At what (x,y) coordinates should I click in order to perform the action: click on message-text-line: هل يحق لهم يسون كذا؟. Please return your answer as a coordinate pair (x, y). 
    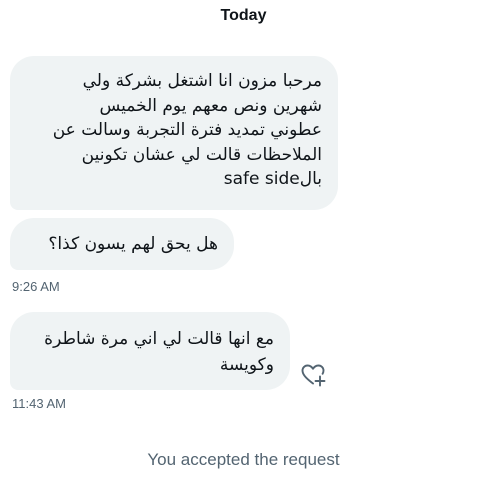
    Looking at the image, I should click on (133, 244).